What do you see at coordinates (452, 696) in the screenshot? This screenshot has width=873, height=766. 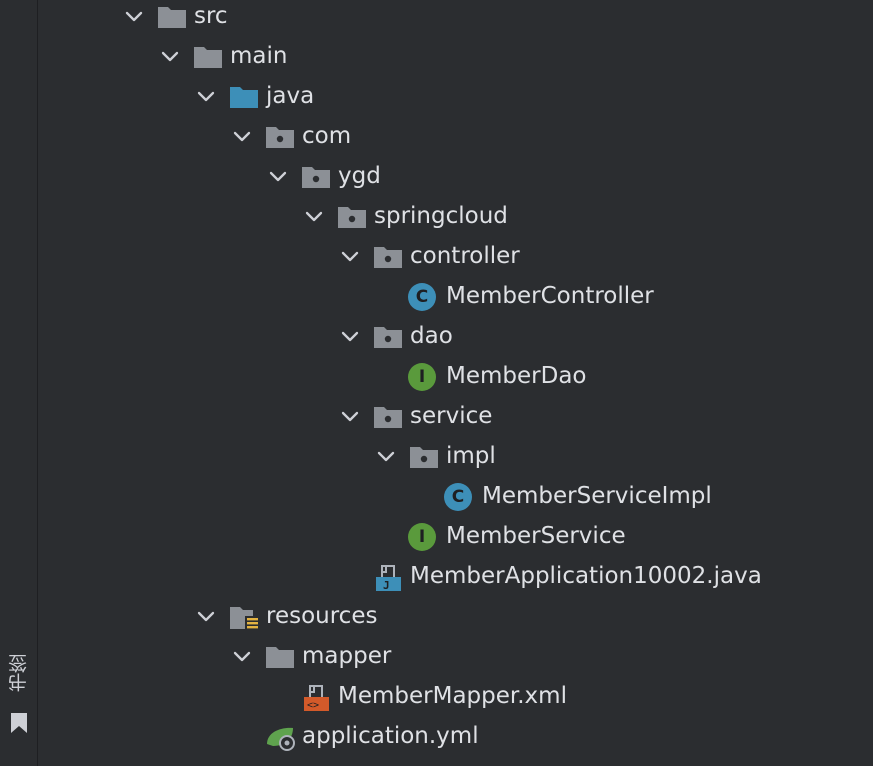 I see `tree-node-label: MemberMapper.xml` at bounding box center [452, 696].